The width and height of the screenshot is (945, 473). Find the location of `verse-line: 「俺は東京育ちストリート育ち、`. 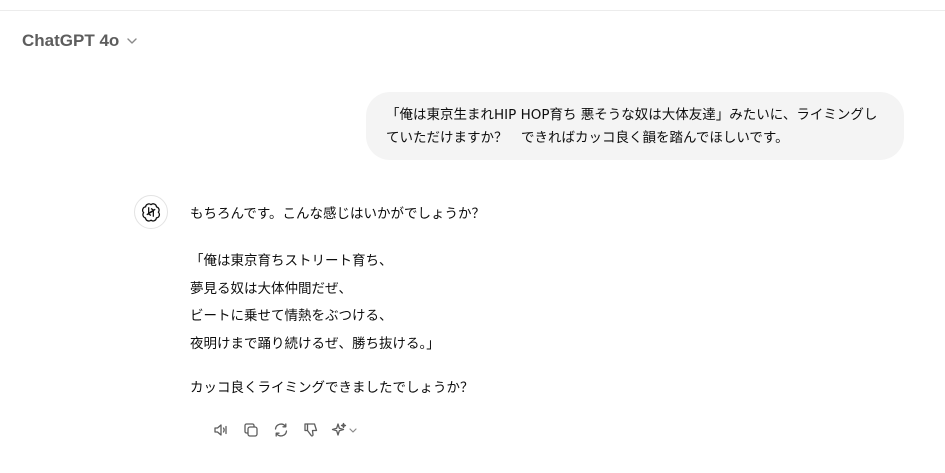

verse-line: 「俺は東京育ちストリート育ち、 is located at coordinates (291, 261).